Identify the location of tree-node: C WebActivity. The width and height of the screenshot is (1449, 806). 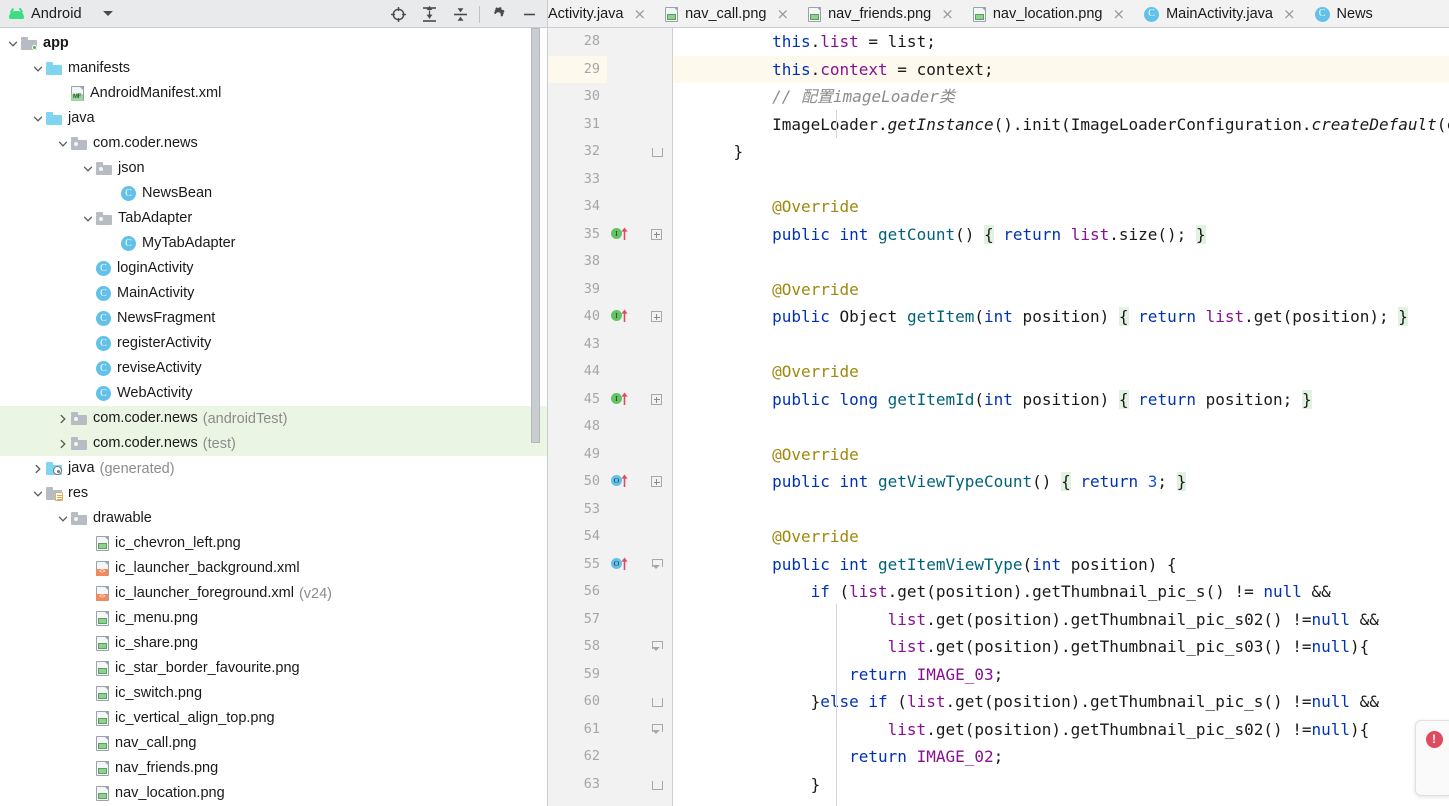
(273, 393).